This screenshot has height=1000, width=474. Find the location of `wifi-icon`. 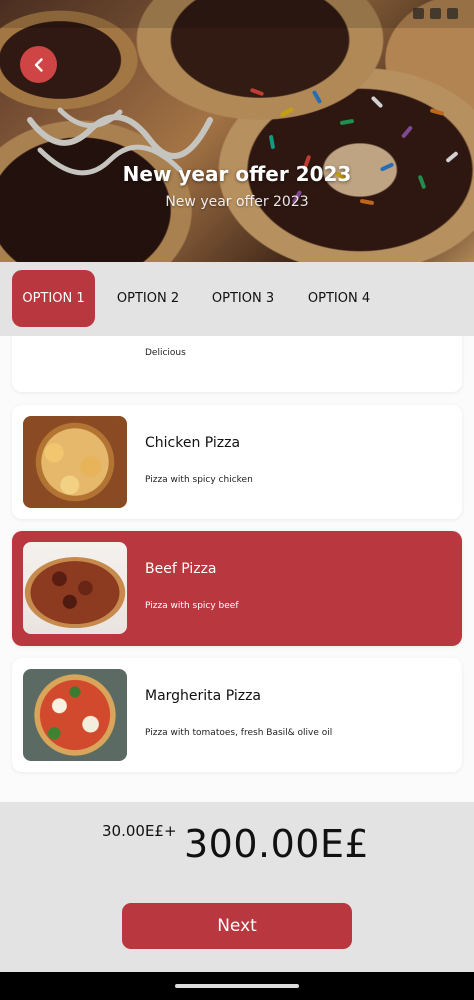

wifi-icon is located at coordinates (418, 13).